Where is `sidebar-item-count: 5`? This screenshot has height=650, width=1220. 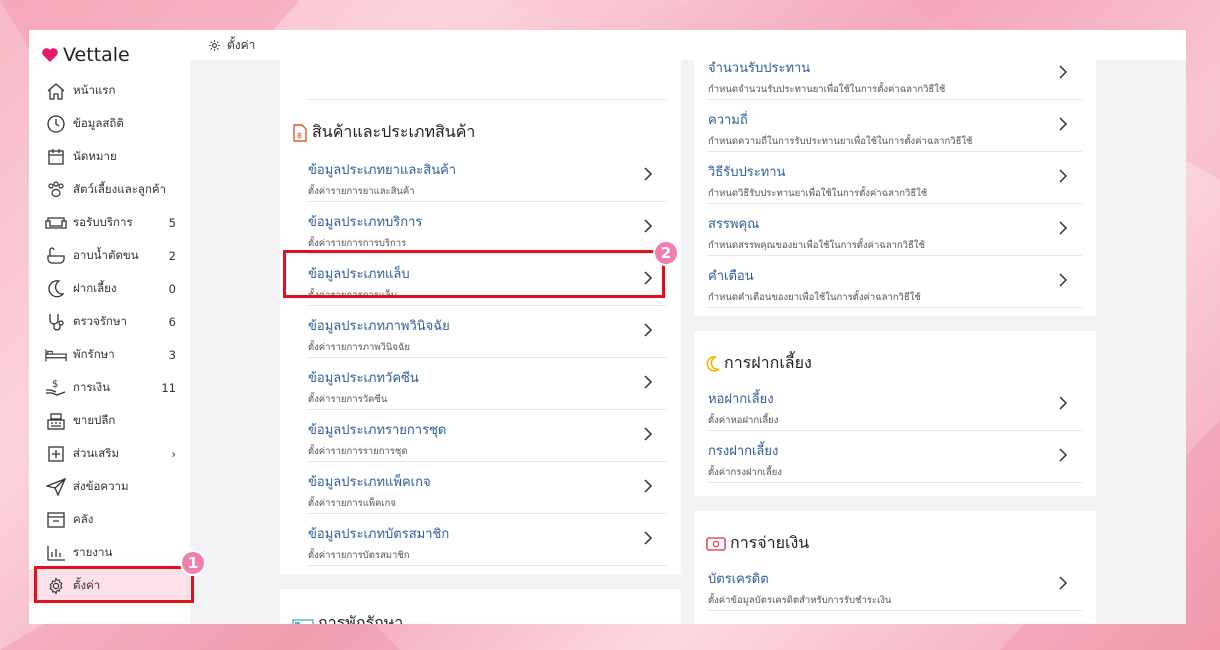 sidebar-item-count: 5 is located at coordinates (172, 222).